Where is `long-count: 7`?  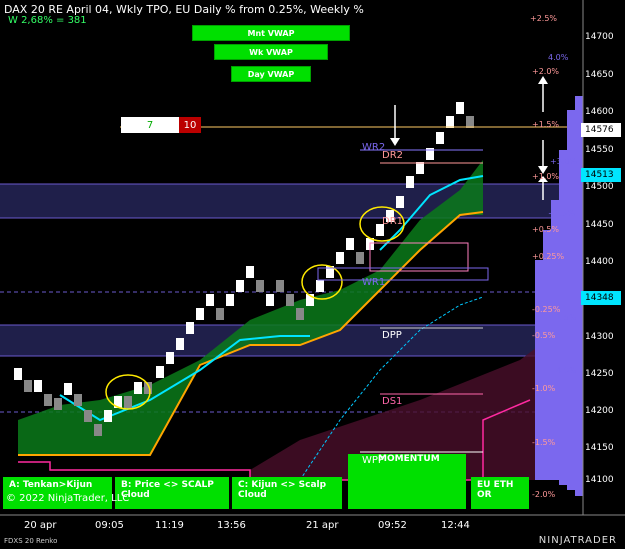 long-count: 7 is located at coordinates (150, 125).